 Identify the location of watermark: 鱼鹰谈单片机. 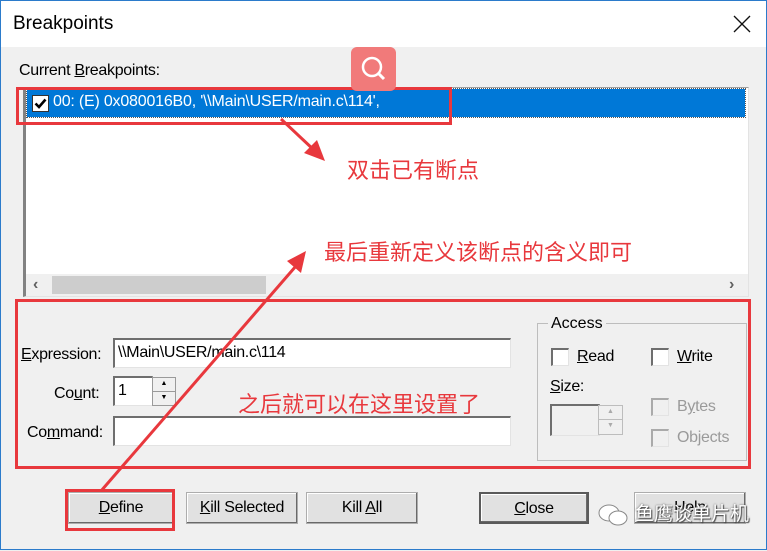
(673, 513).